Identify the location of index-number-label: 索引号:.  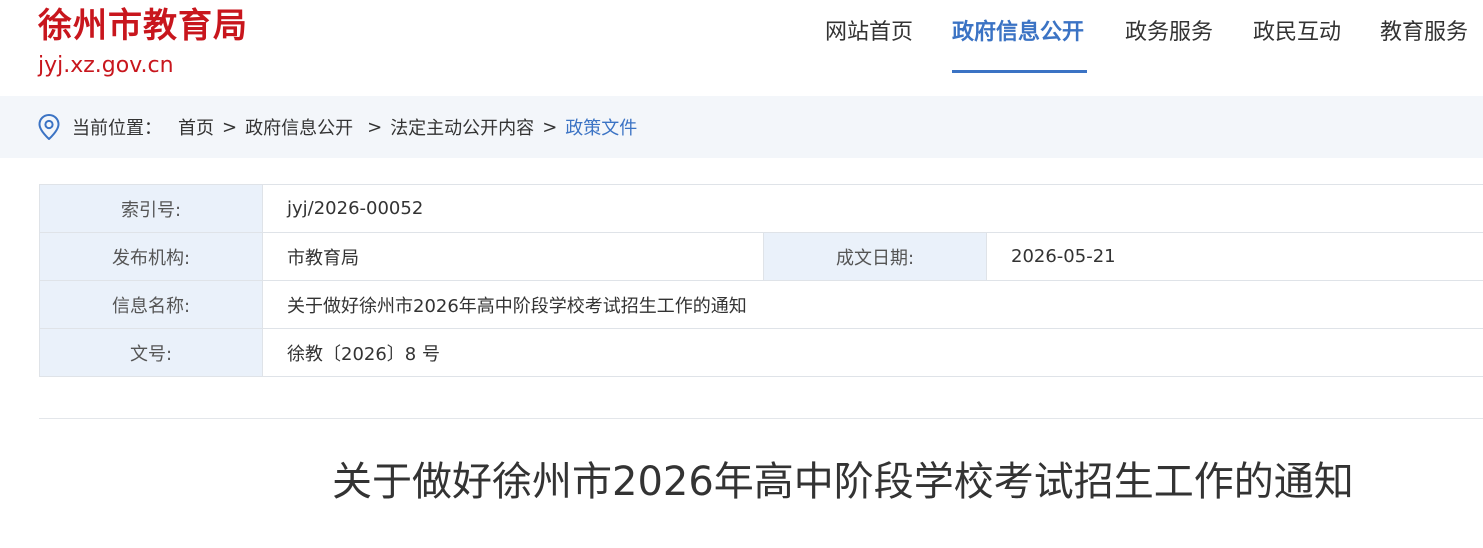
(151, 208).